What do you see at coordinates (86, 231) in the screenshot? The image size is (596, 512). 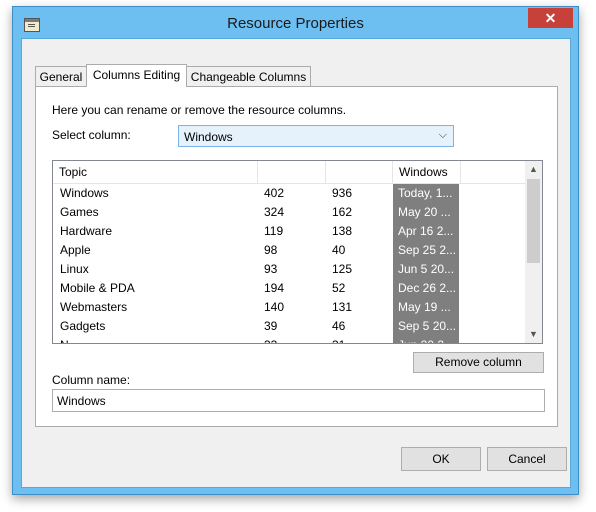 I see `cell-topic: Hardware` at bounding box center [86, 231].